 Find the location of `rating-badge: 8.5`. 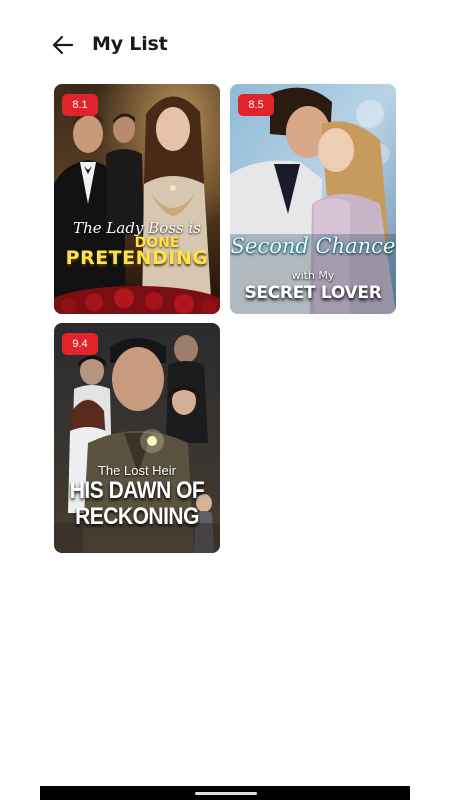

rating-badge: 8.5 is located at coordinates (256, 105).